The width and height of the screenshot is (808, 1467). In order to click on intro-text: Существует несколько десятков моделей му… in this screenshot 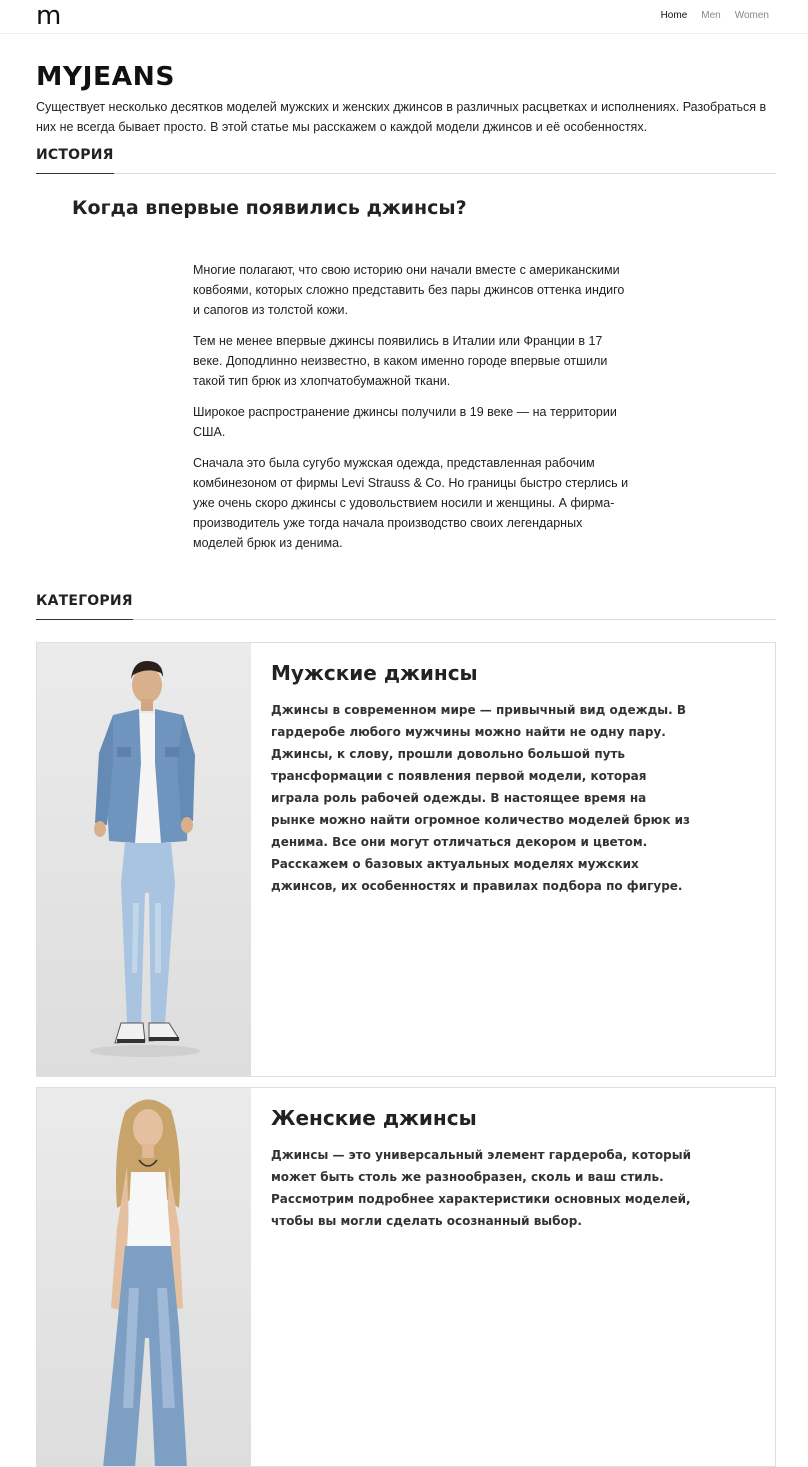, I will do `click(401, 117)`.